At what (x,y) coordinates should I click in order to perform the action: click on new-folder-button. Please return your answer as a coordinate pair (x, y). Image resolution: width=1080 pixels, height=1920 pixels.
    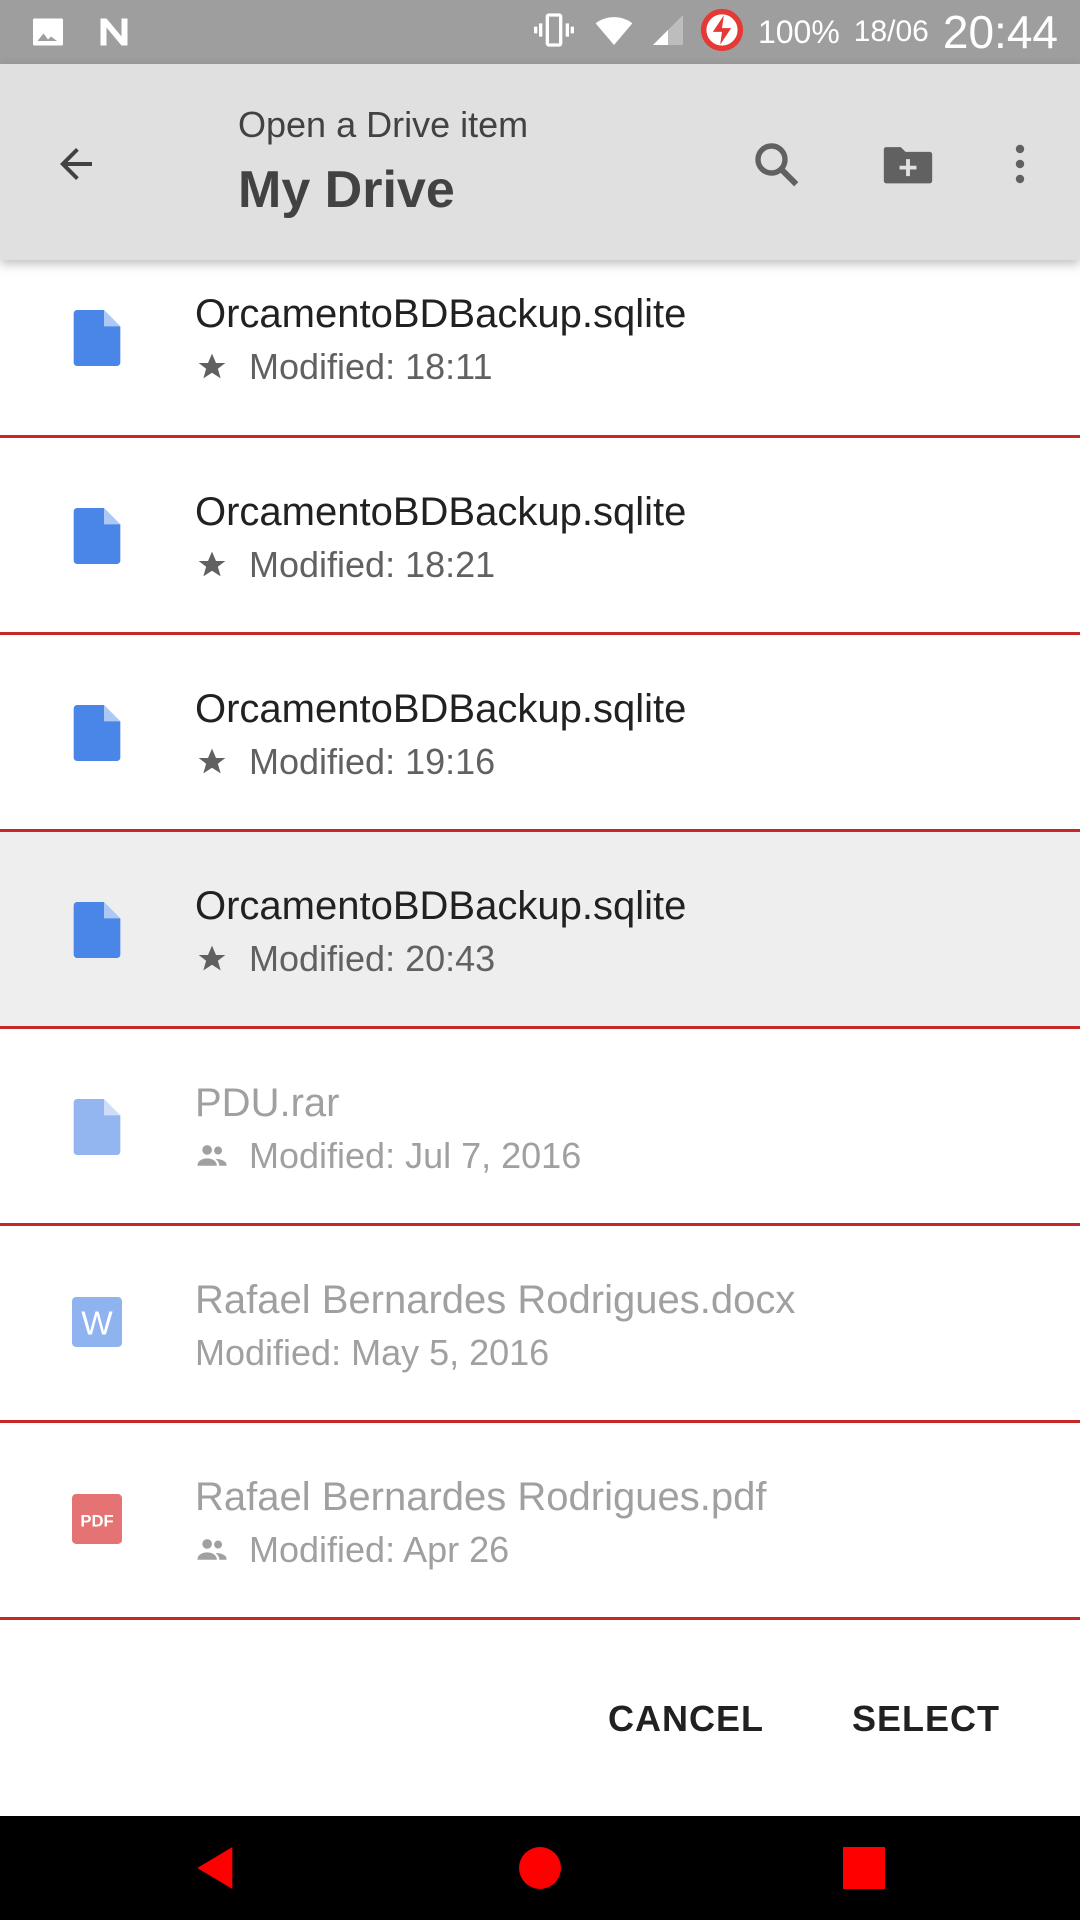
    Looking at the image, I should click on (908, 164).